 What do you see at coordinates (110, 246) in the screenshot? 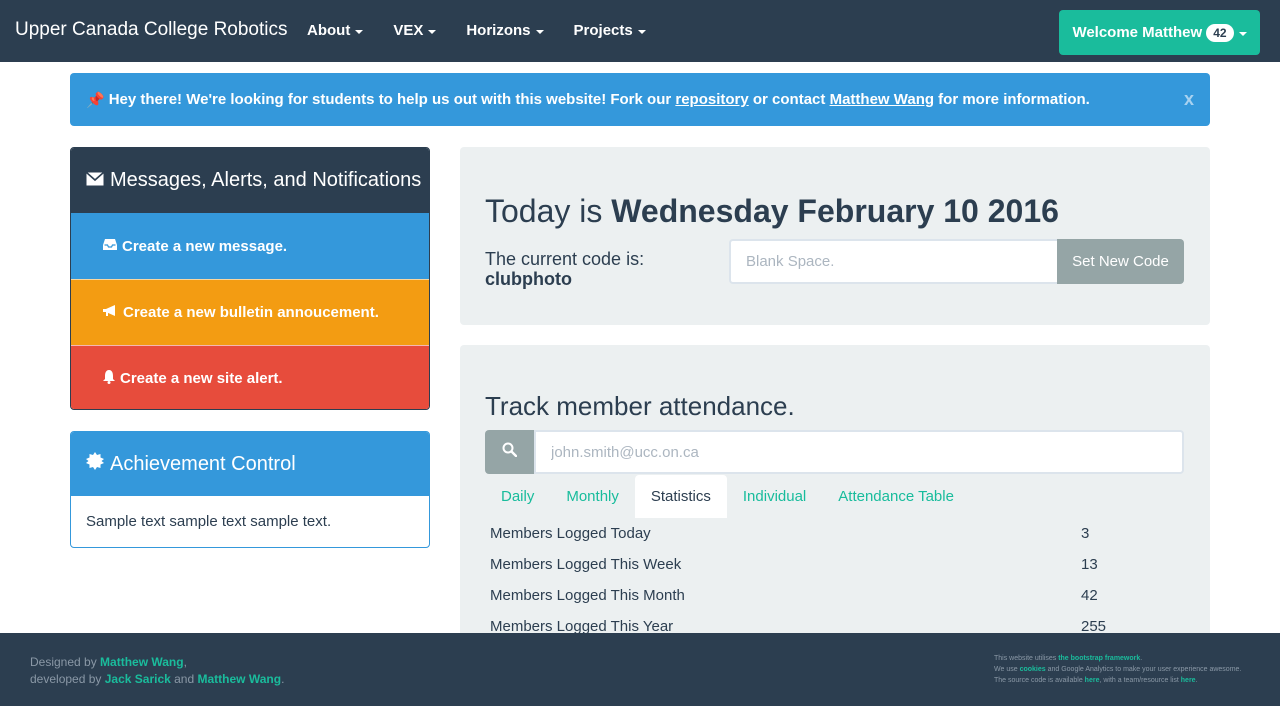
I see `inbox-icon` at bounding box center [110, 246].